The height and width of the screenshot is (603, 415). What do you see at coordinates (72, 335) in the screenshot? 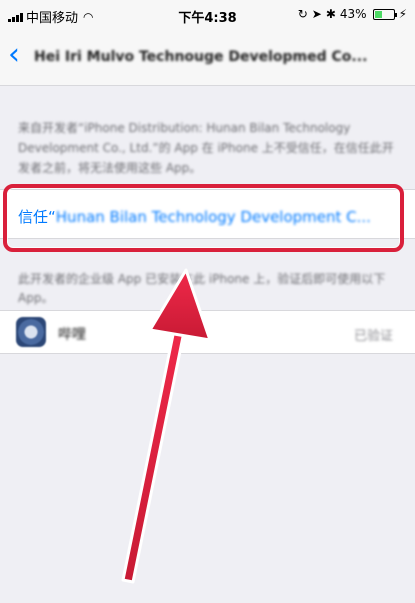
I see `app-name: 哔哩` at bounding box center [72, 335].